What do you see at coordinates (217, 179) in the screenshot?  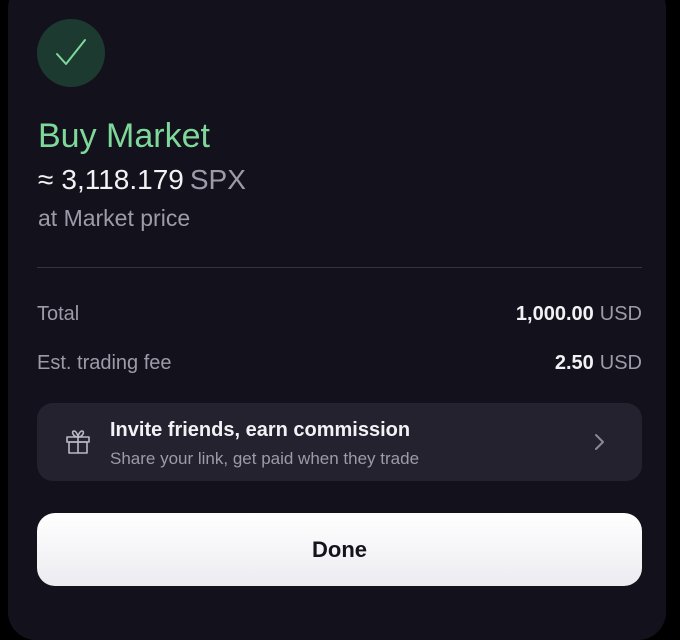 I see `amount-unit: SPX` at bounding box center [217, 179].